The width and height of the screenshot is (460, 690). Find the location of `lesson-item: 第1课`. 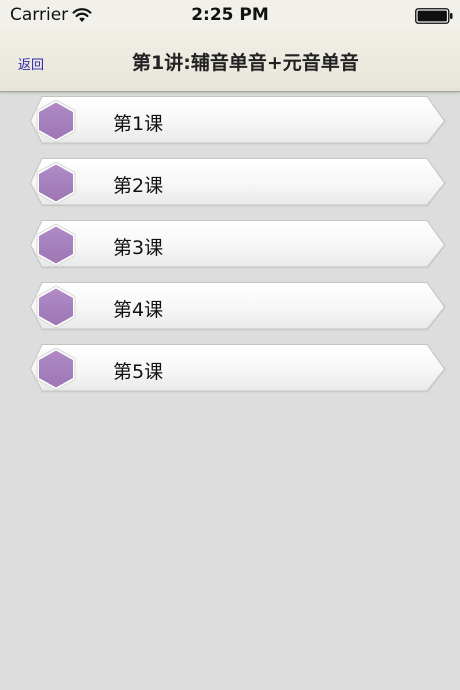

lesson-item: 第1课 is located at coordinates (238, 121).